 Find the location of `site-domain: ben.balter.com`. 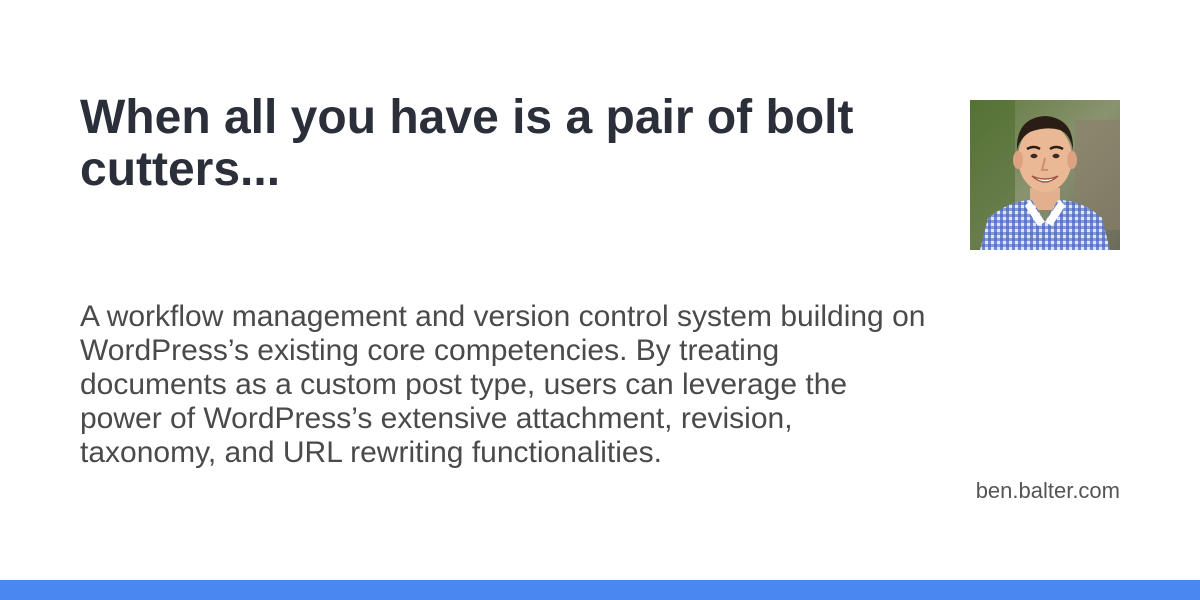

site-domain: ben.balter.com is located at coordinates (1047, 490).